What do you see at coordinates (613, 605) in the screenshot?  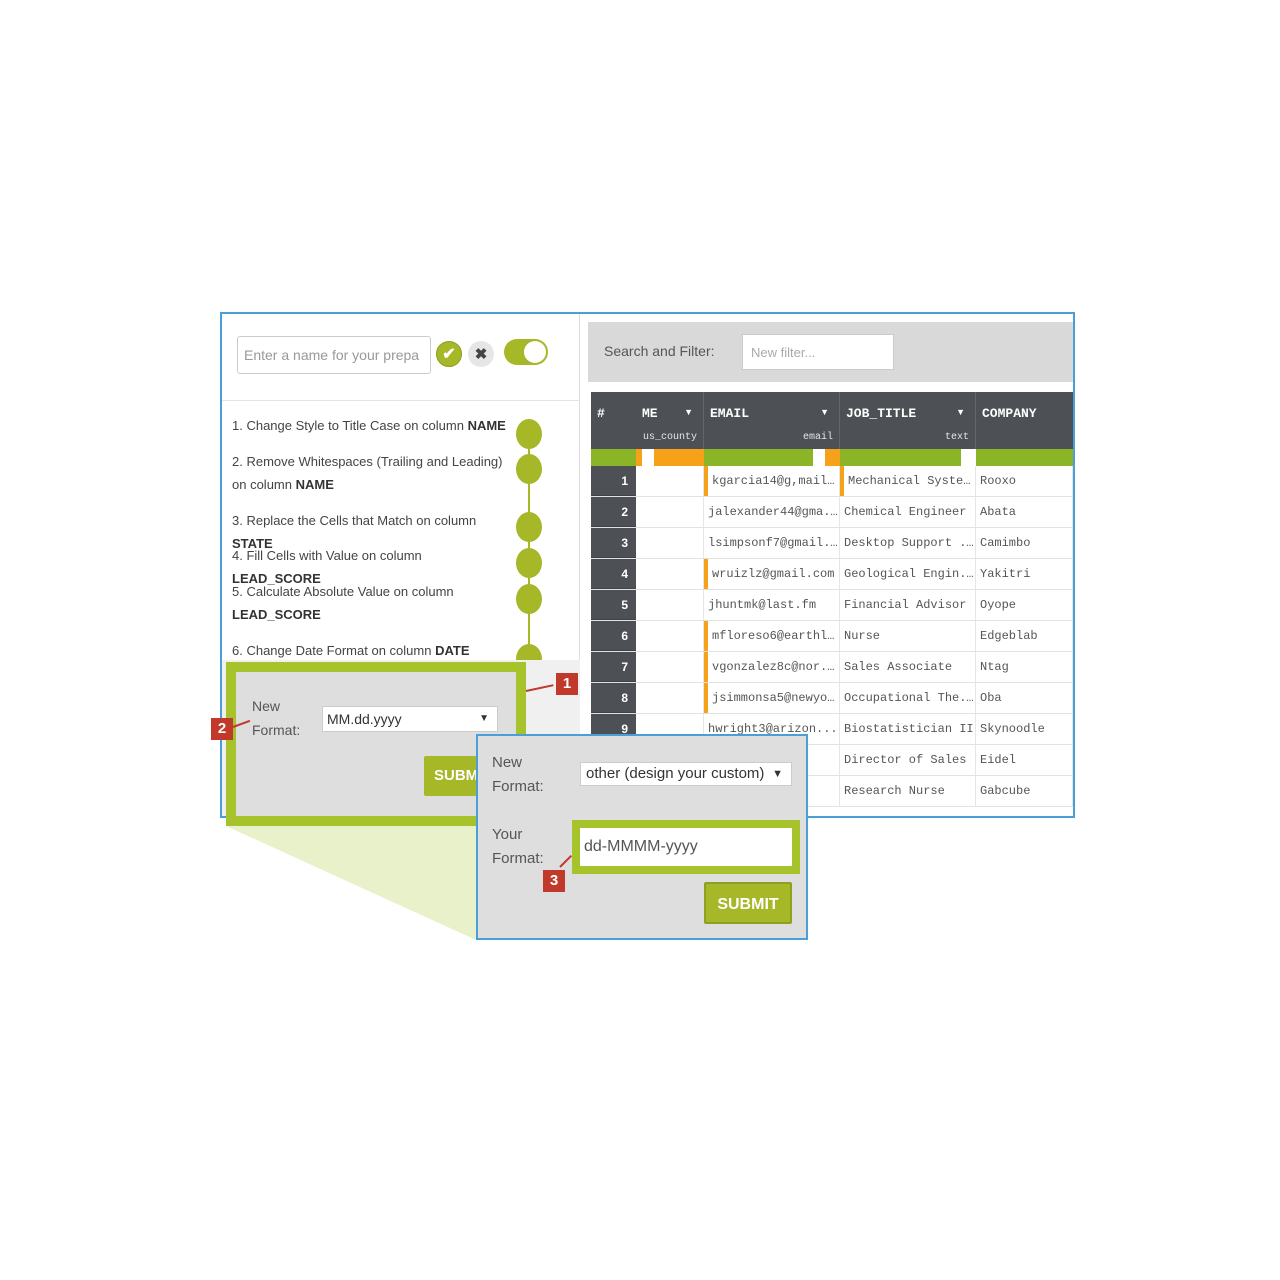 I see `row-number: 5` at bounding box center [613, 605].